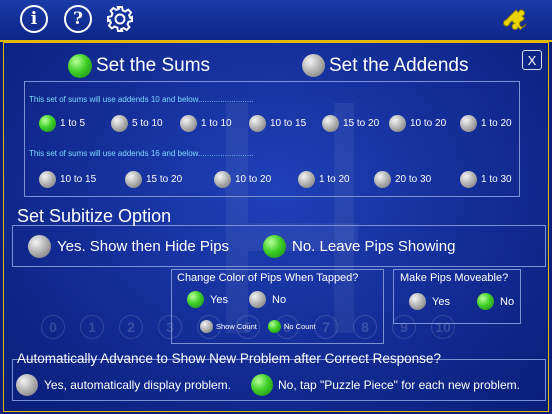 The image size is (552, 414). What do you see at coordinates (207, 299) in the screenshot?
I see `change-color-yes-option: Yes` at bounding box center [207, 299].